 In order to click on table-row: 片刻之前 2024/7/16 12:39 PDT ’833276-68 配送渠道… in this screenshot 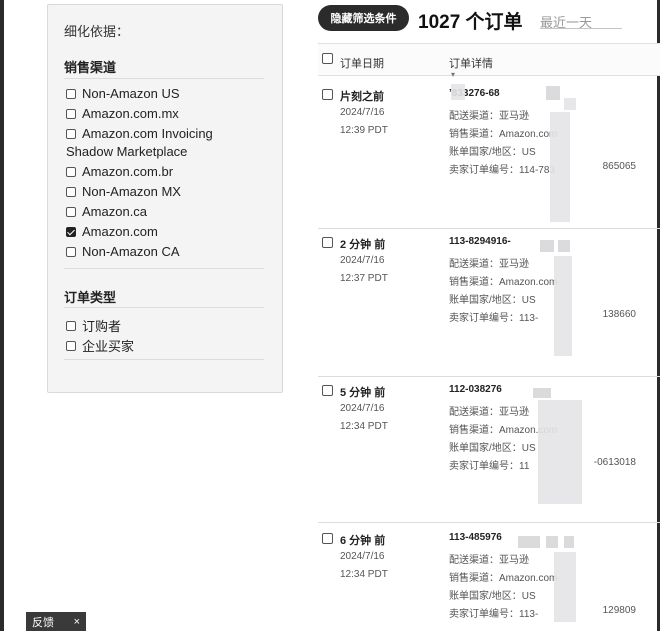, I will do `click(489, 155)`.